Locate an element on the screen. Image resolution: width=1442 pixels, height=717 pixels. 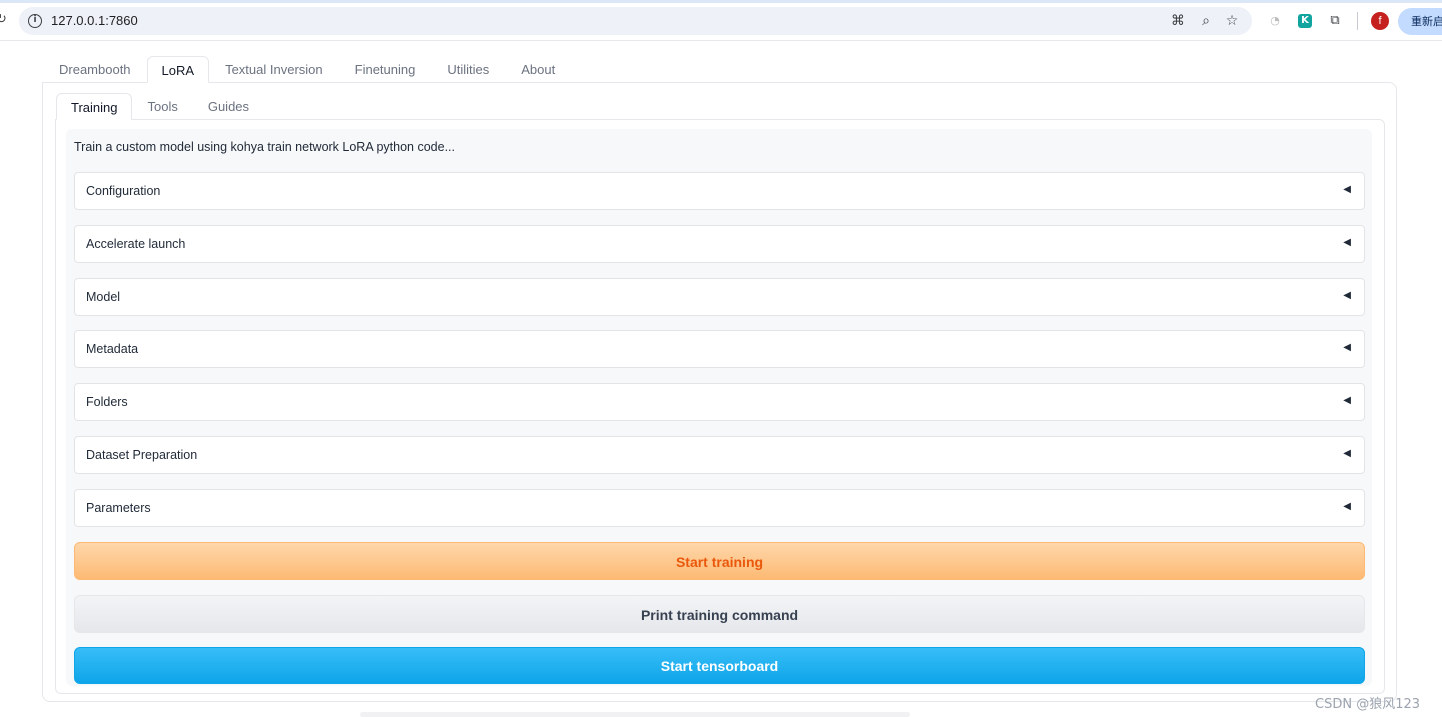
tab-dreambooth: Dreambooth is located at coordinates (95, 69).